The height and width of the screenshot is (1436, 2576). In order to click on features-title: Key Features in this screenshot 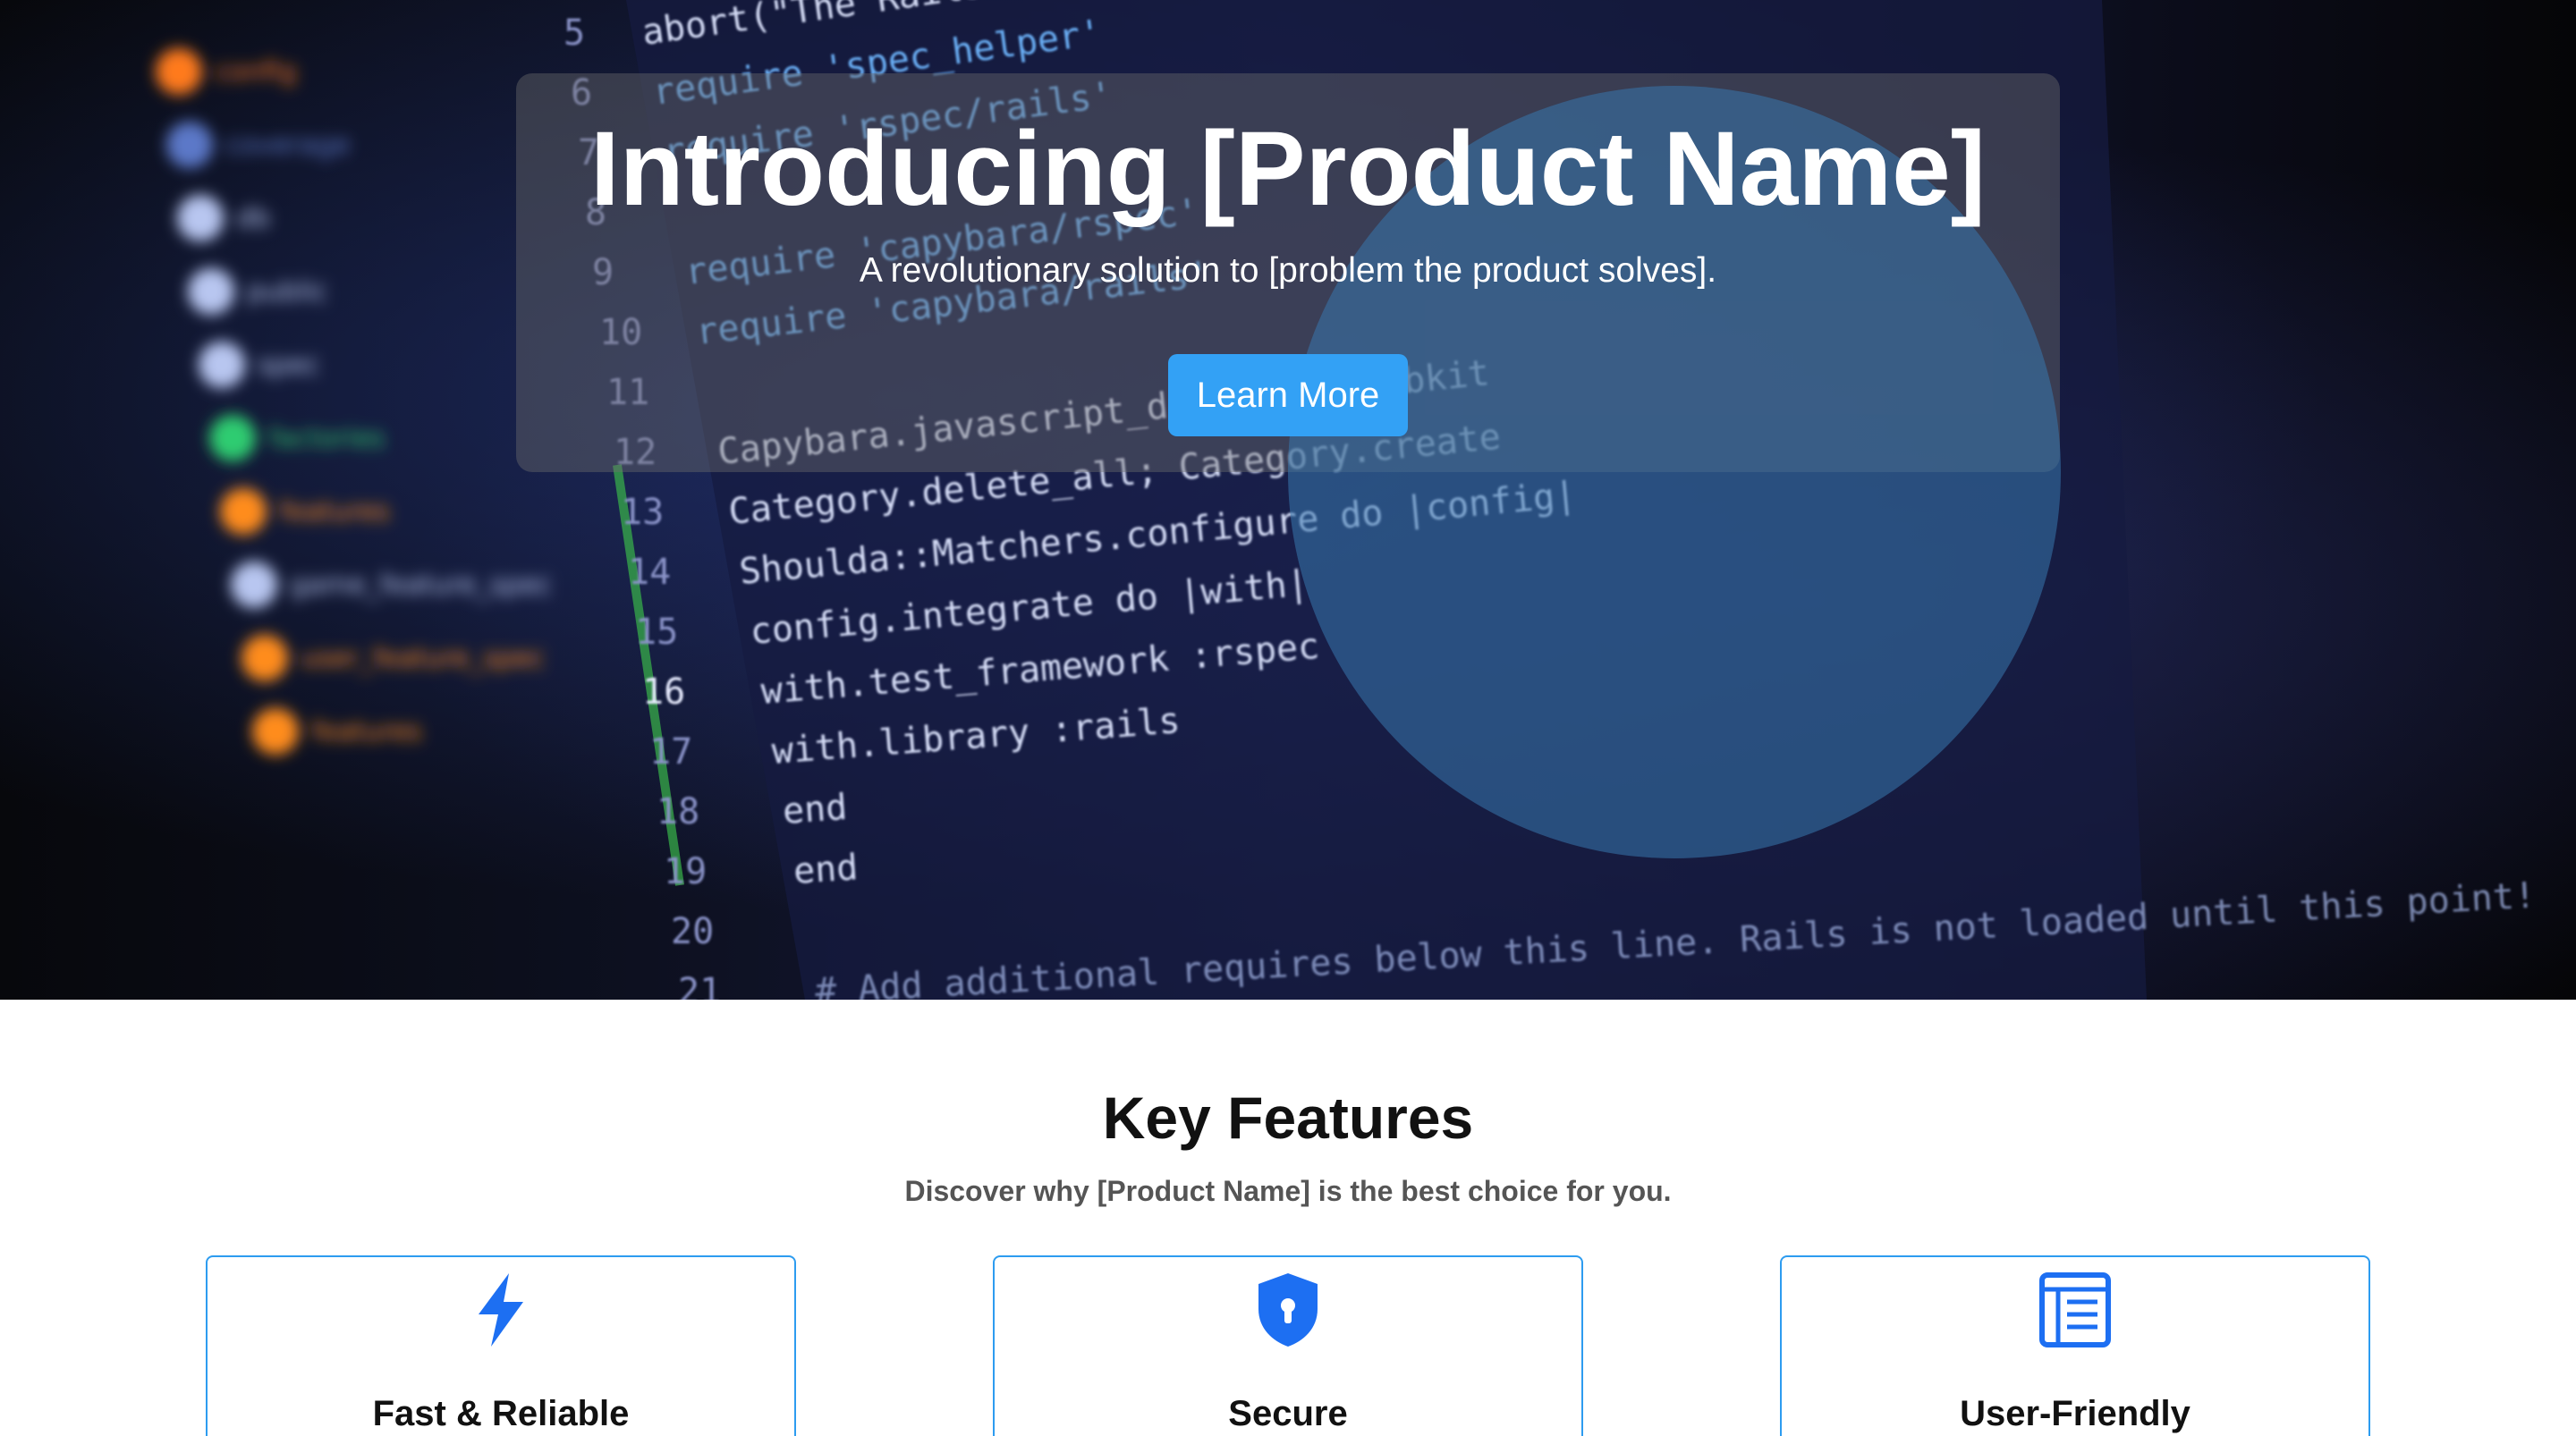, I will do `click(1288, 1118)`.